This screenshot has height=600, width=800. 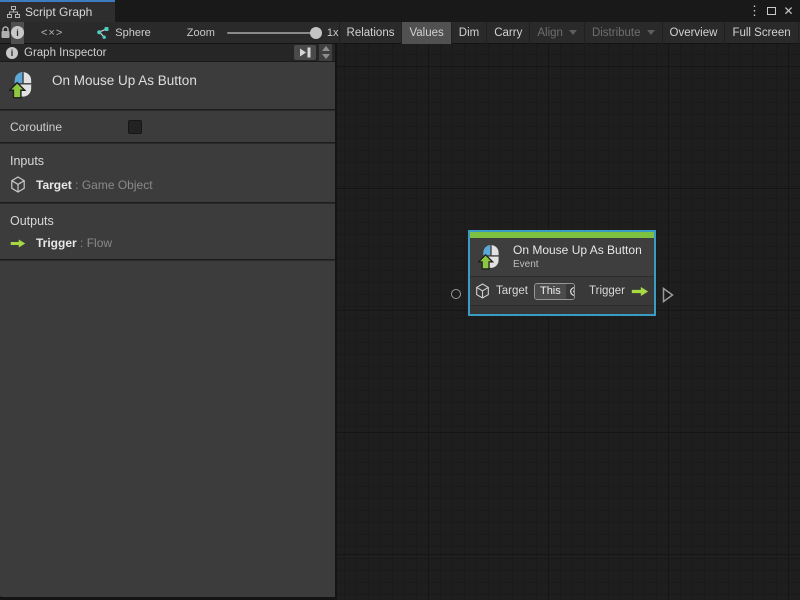 I want to click on inputs-section: Inputs Target : Game Object, so click(x=167, y=173).